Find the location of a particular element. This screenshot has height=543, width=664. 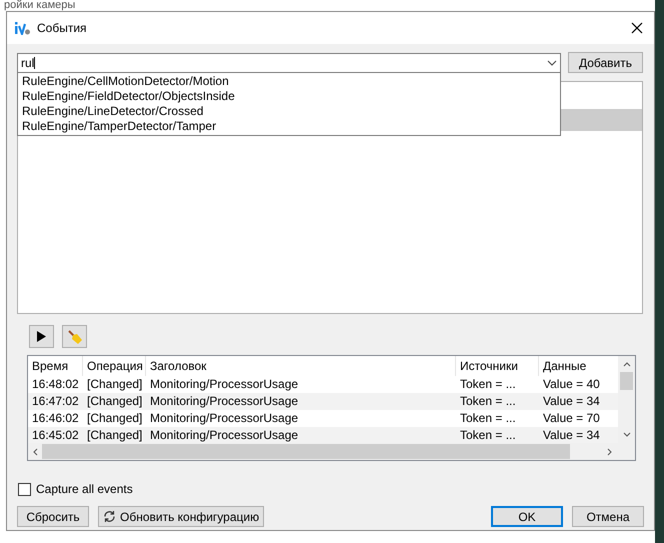

table-cell-text: Value = 70 is located at coordinates (571, 418).